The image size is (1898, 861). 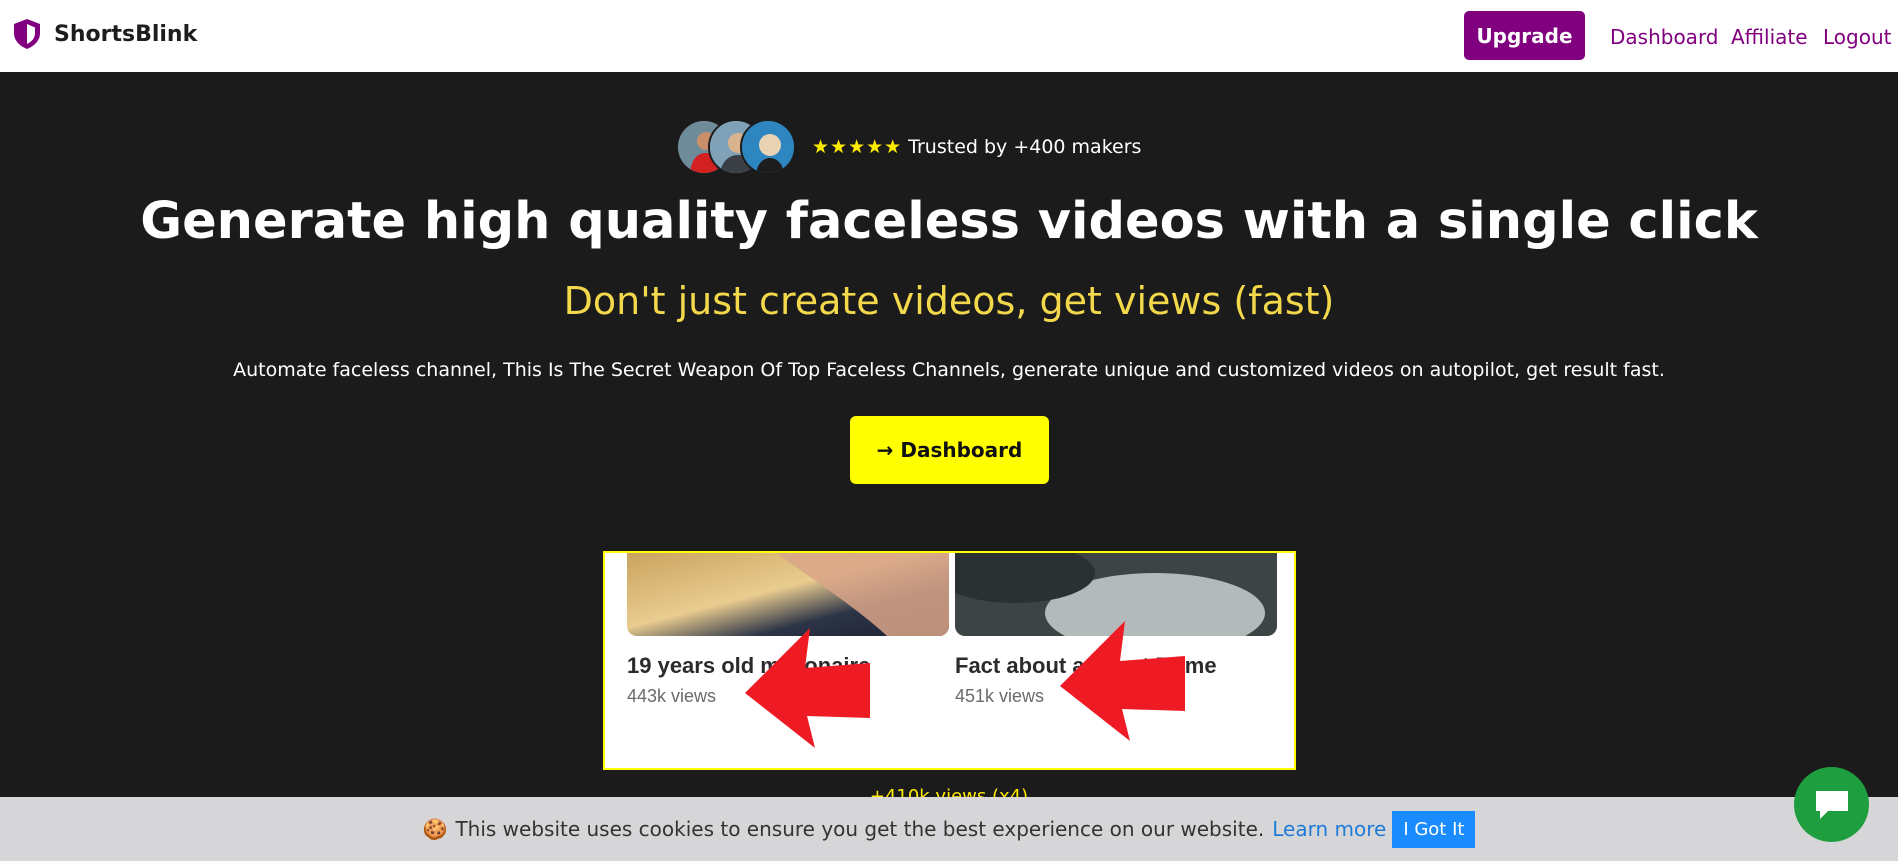 What do you see at coordinates (1524, 35) in the screenshot?
I see `upgrade-button: Upgrade` at bounding box center [1524, 35].